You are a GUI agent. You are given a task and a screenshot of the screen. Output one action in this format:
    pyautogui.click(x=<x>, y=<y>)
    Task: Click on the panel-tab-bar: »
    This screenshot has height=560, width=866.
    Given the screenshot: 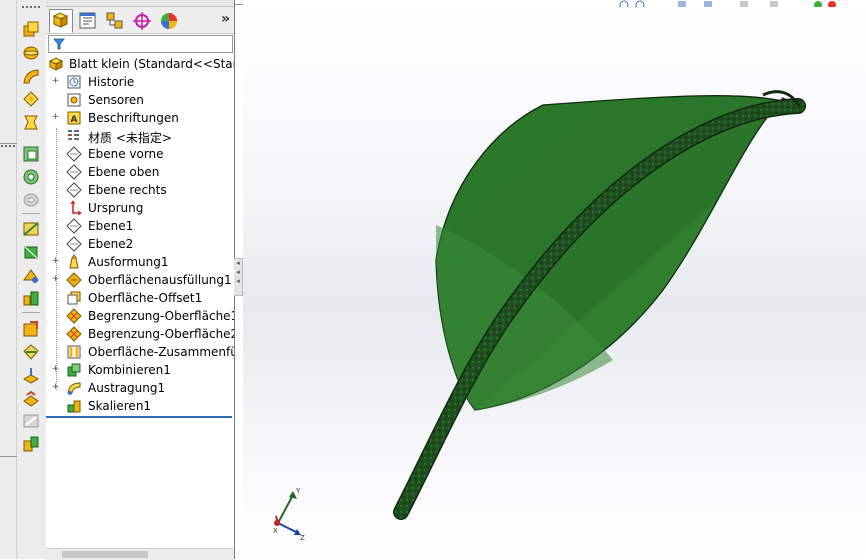 What is the action you would take?
    pyautogui.click(x=140, y=20)
    